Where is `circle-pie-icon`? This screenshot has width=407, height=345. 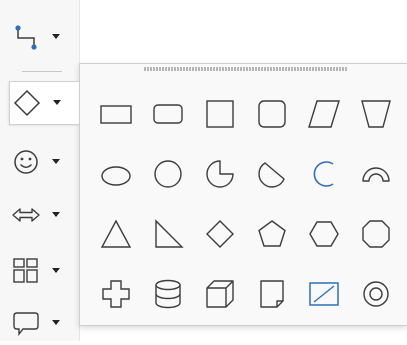
circle-pie-icon is located at coordinates (220, 174).